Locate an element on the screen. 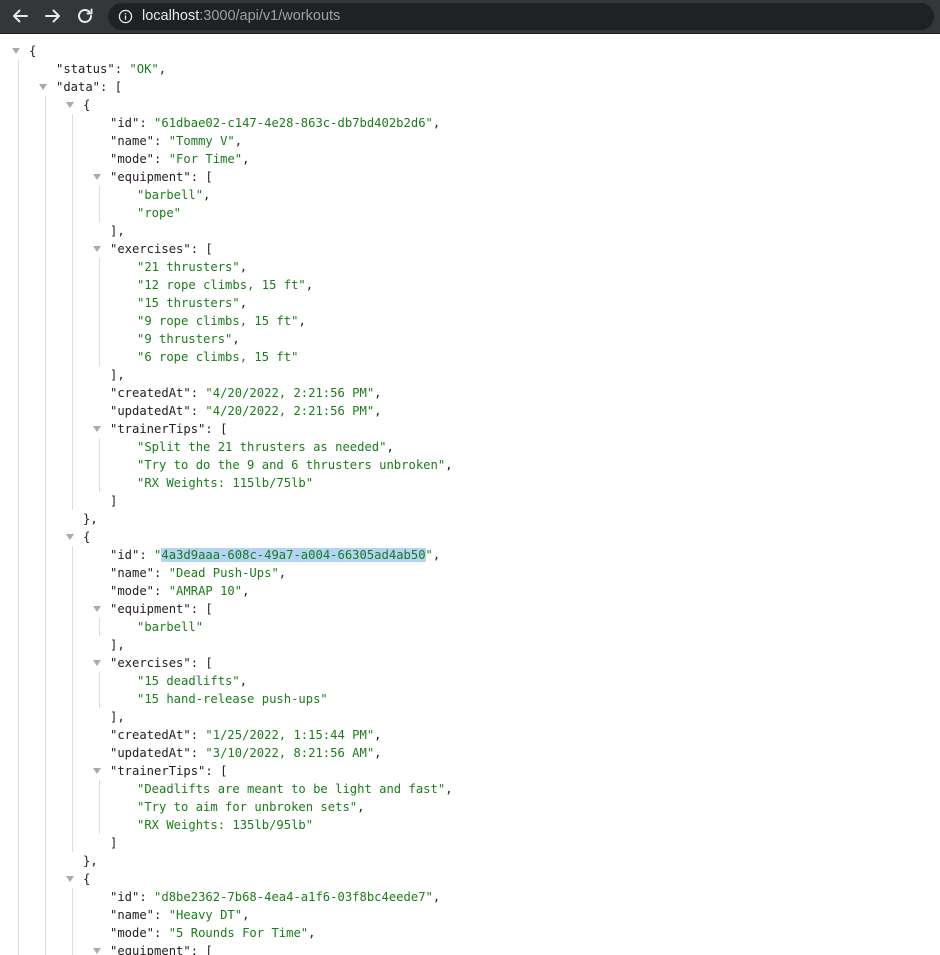  url-text: localhost:3000/api/v1/workouts is located at coordinates (241, 16).